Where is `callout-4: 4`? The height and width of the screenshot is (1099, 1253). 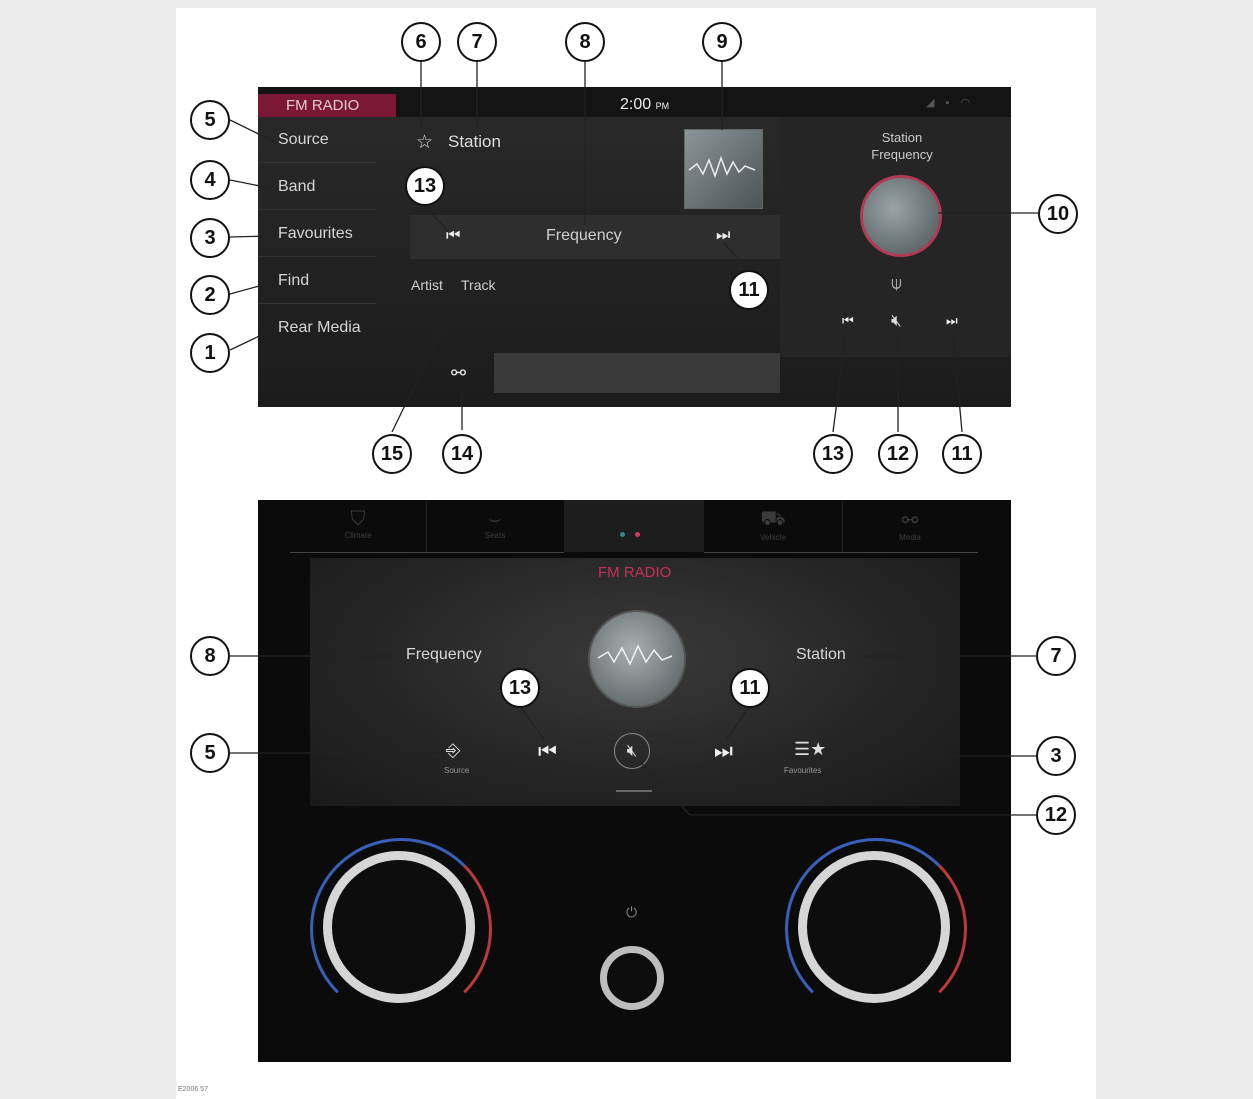 callout-4: 4 is located at coordinates (210, 180).